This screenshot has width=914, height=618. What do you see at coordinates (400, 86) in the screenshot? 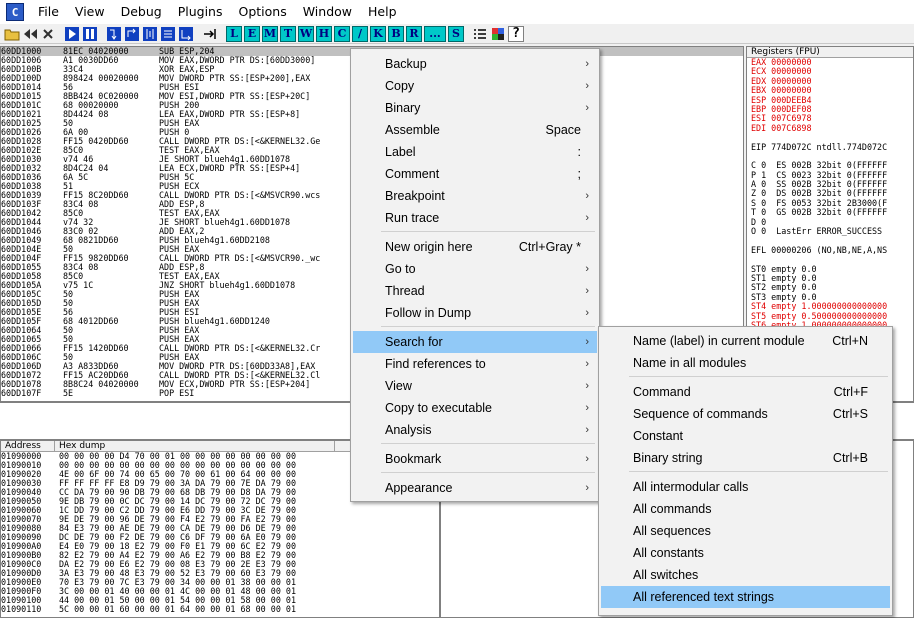
I see `menu-item-label: Copy` at bounding box center [400, 86].